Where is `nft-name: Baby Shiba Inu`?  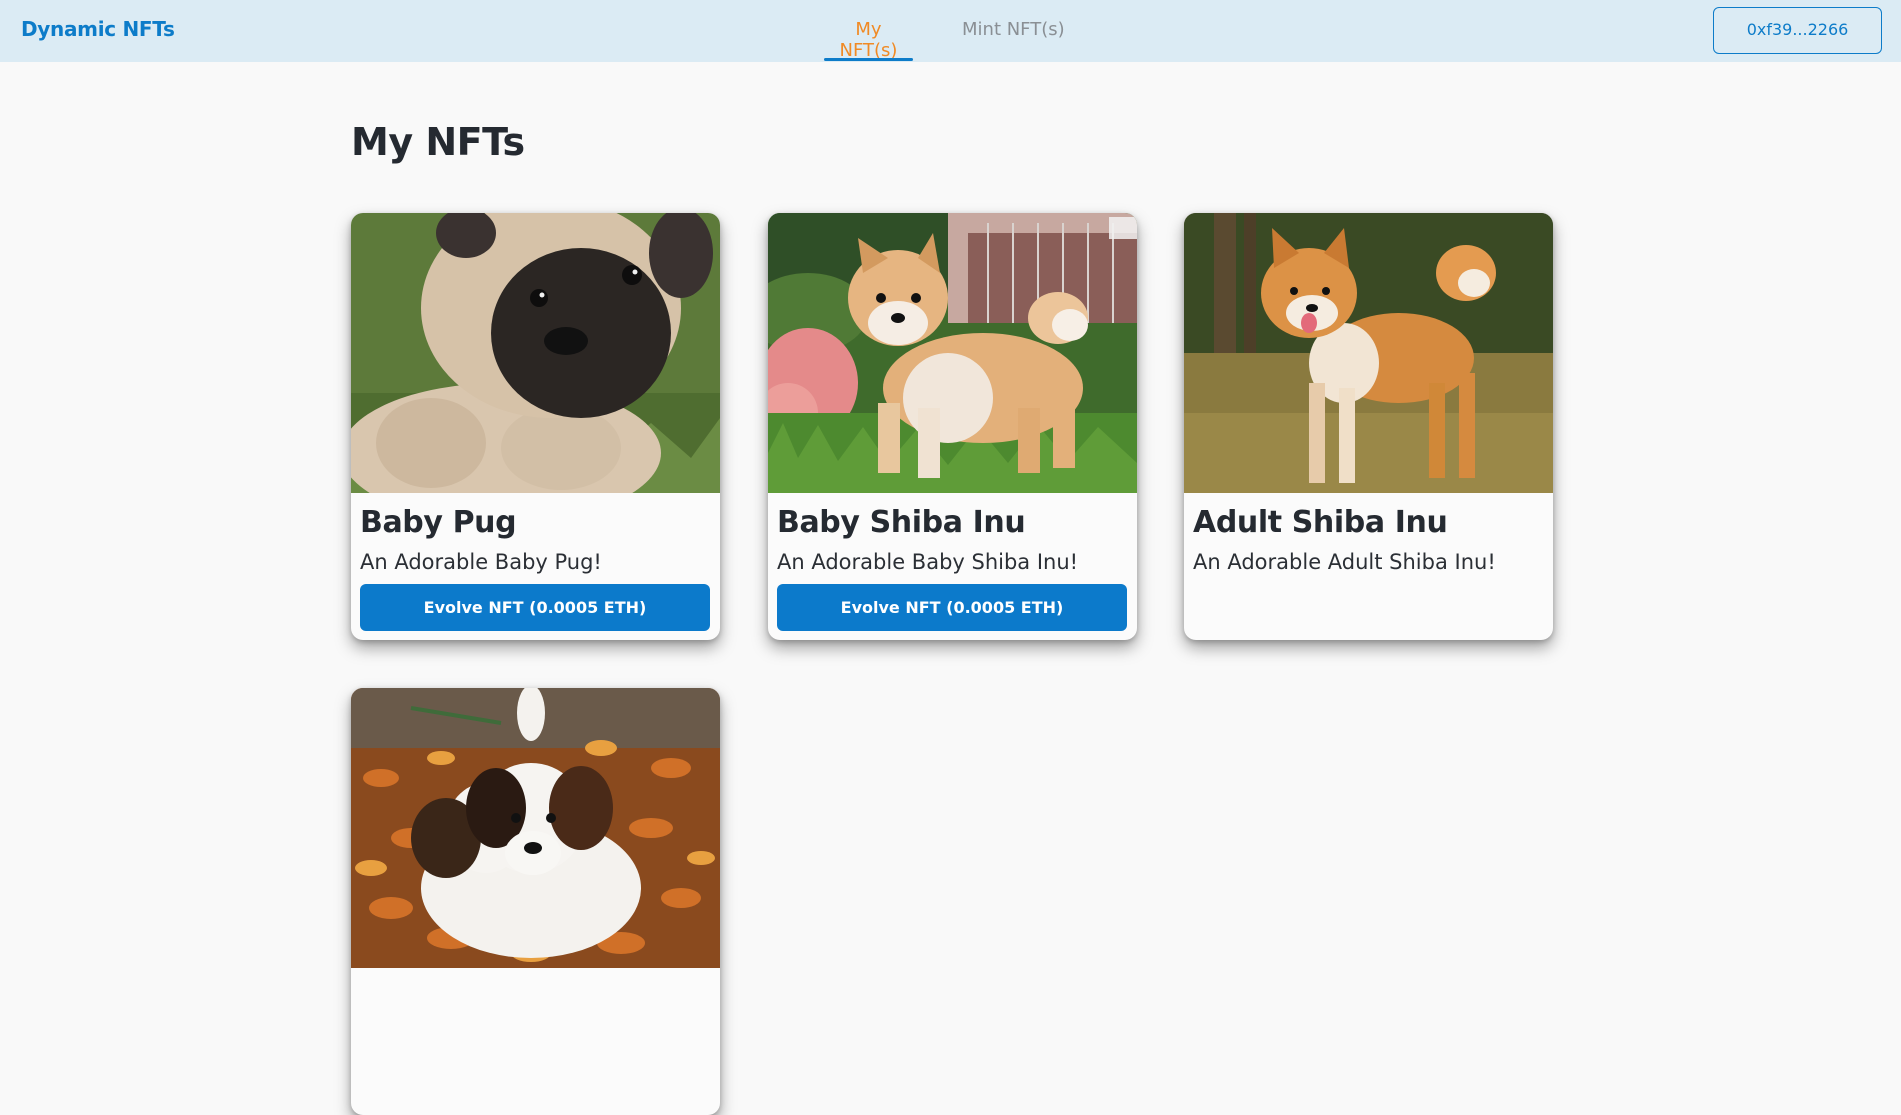 nft-name: Baby Shiba Inu is located at coordinates (901, 522).